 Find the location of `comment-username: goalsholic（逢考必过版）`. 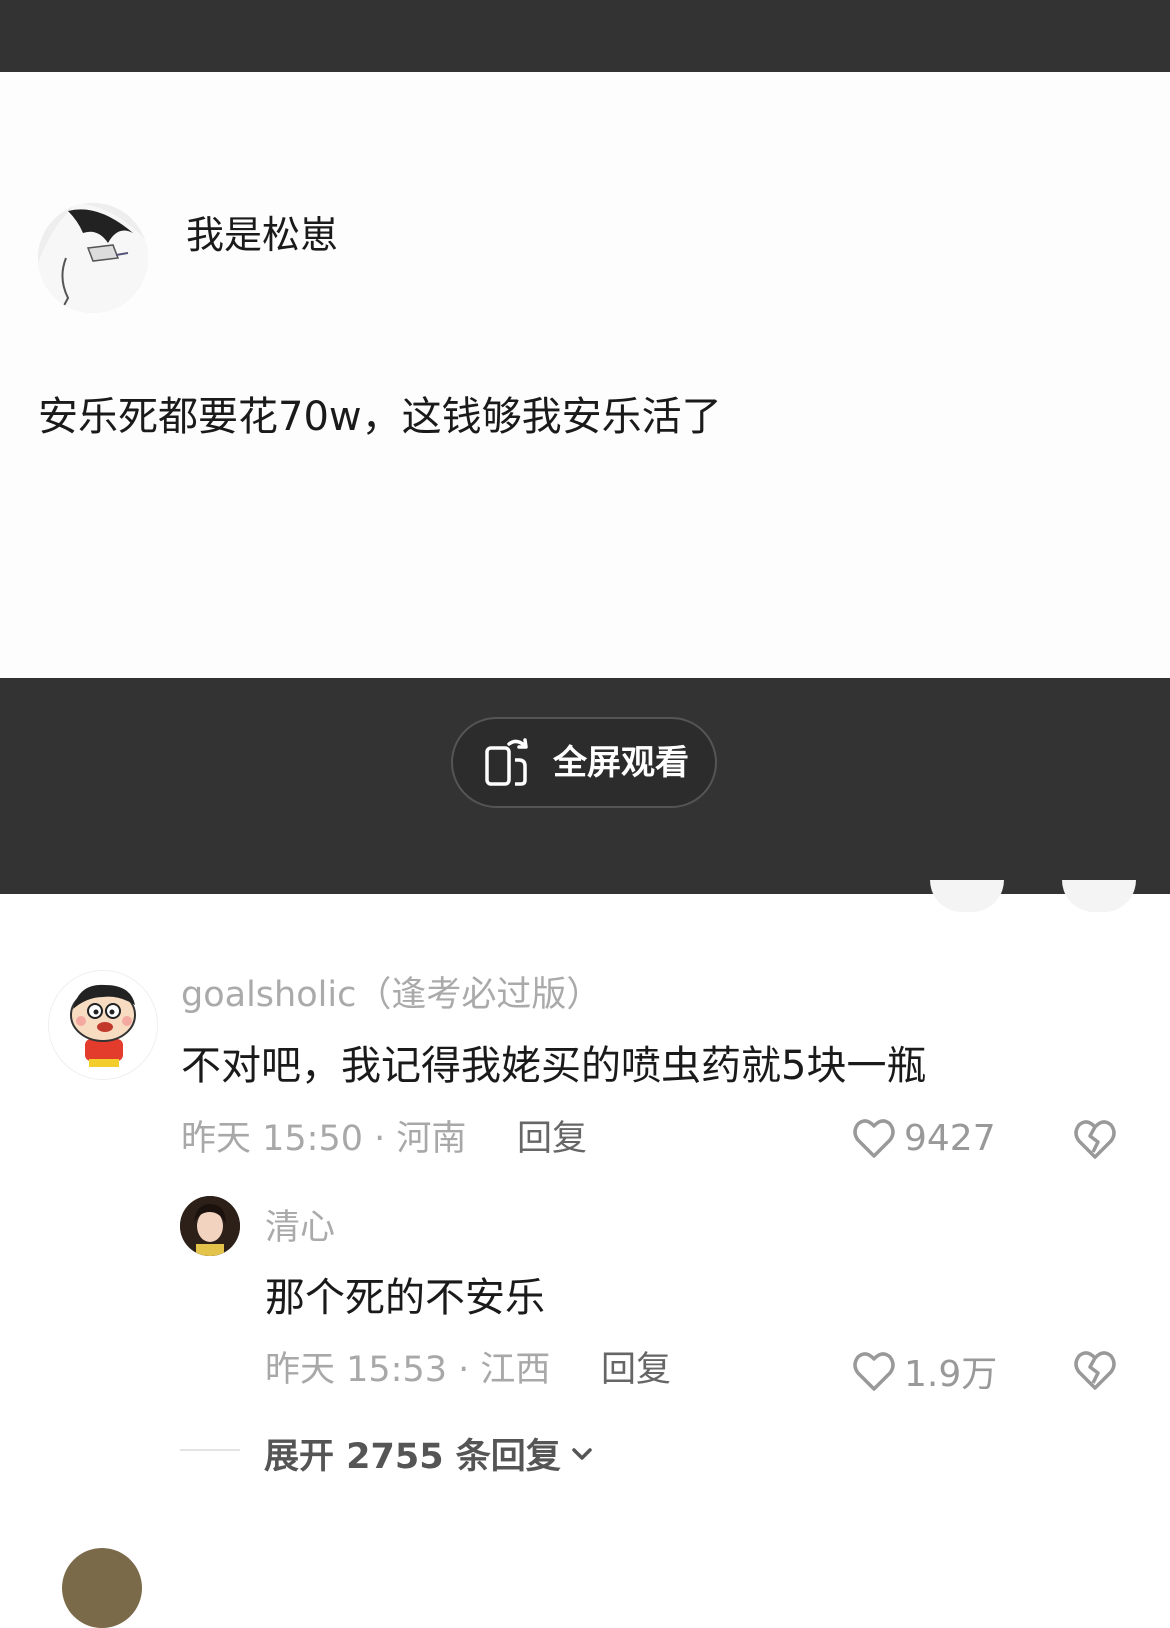

comment-username: goalsholic（逢考必过版） is located at coordinates (391, 995).